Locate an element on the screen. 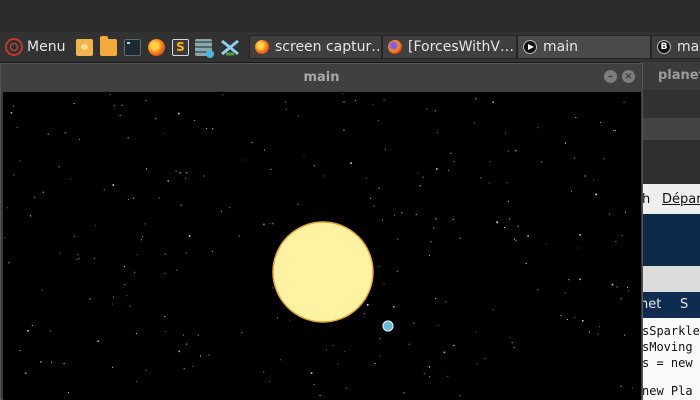 The image size is (700, 400). x-app-icon is located at coordinates (230, 47).